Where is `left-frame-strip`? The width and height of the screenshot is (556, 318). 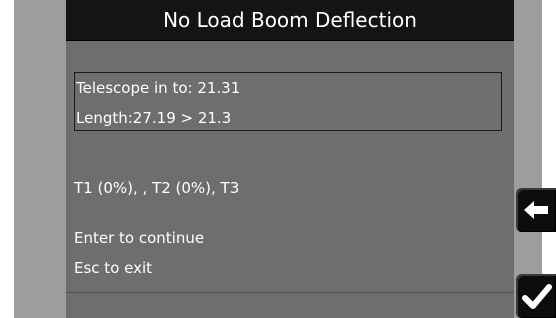
left-frame-strip is located at coordinates (40, 146).